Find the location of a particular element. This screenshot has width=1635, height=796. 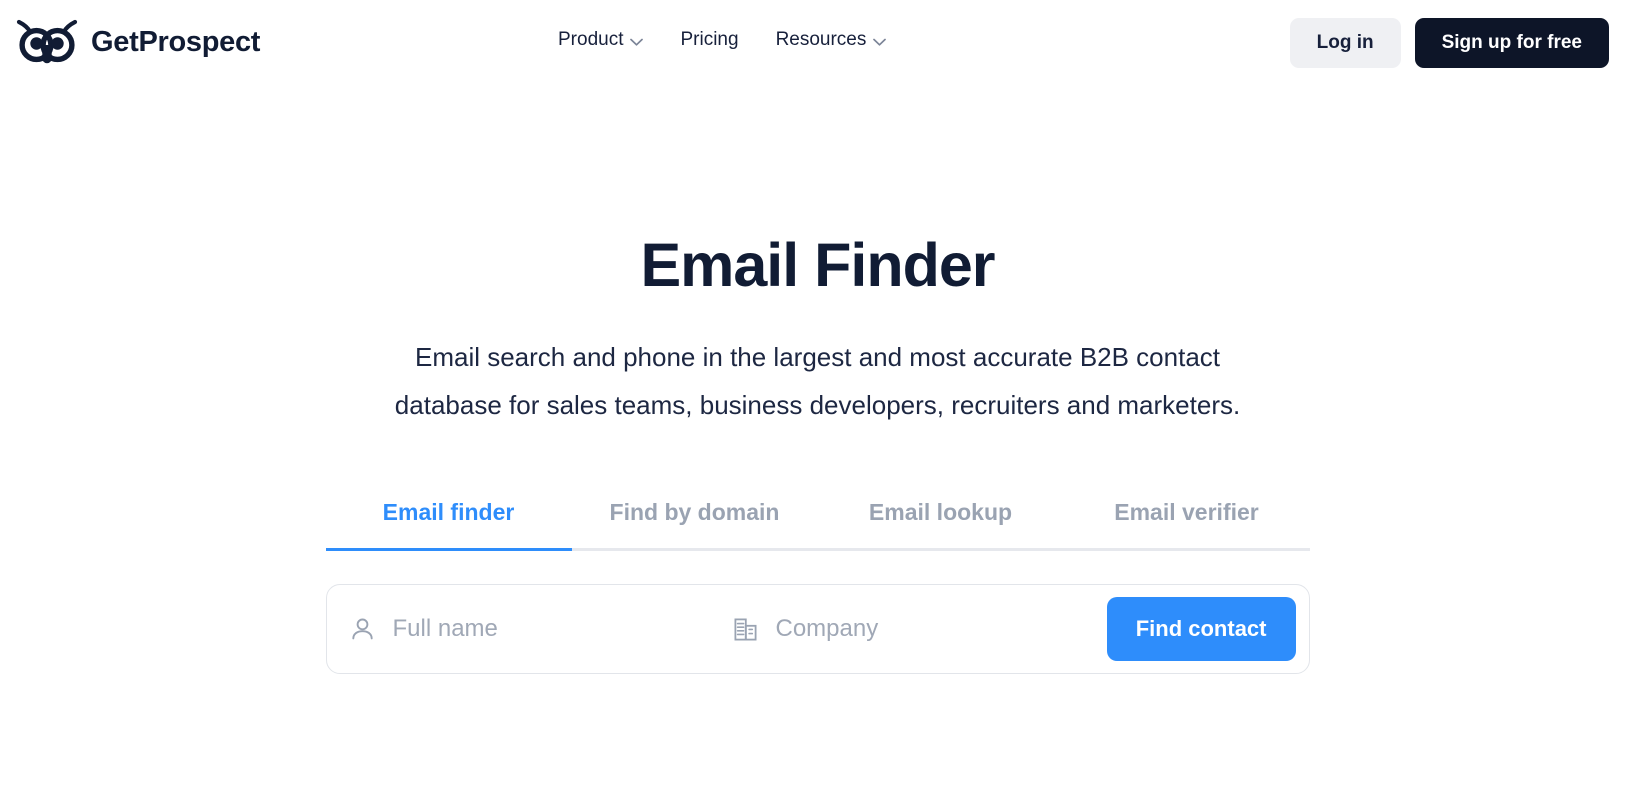

nav-item-label: Product is located at coordinates (591, 39).